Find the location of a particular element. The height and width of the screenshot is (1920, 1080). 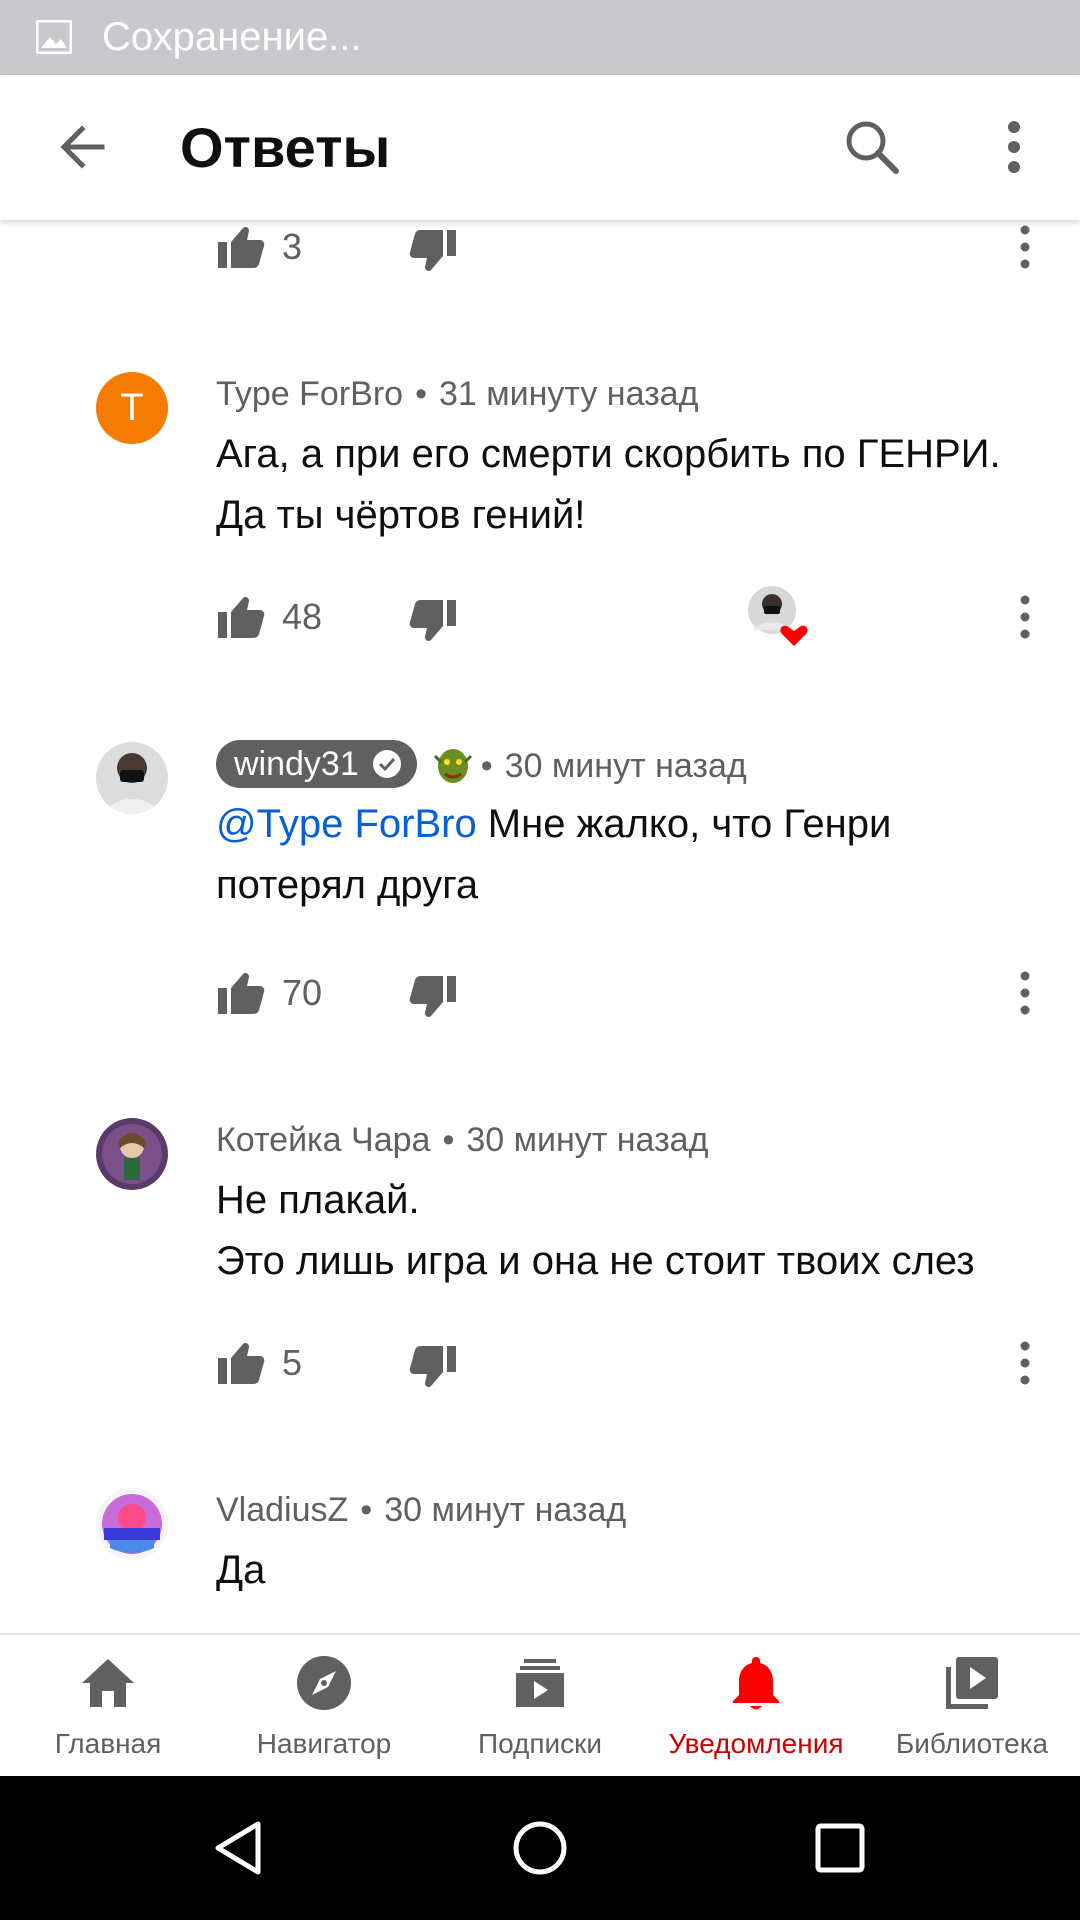

author-badge: windy31 is located at coordinates (316, 764).